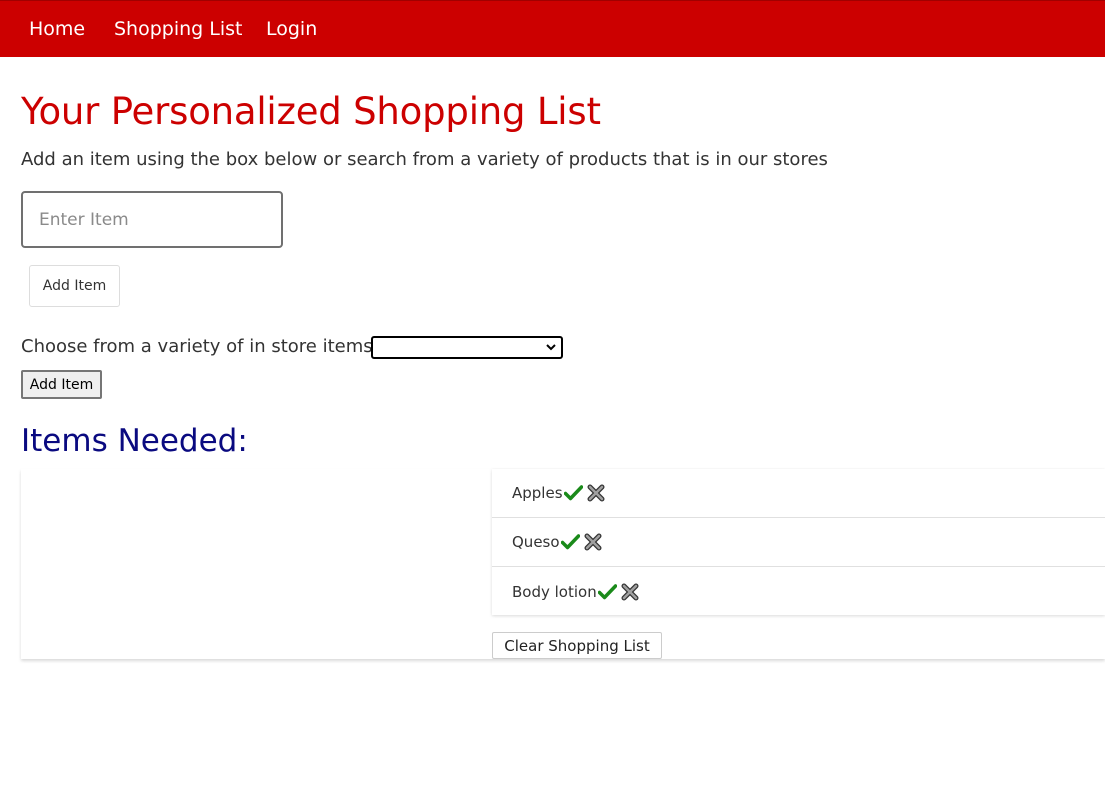  Describe the element at coordinates (291, 29) in the screenshot. I see `nav-login-link: Login` at that location.